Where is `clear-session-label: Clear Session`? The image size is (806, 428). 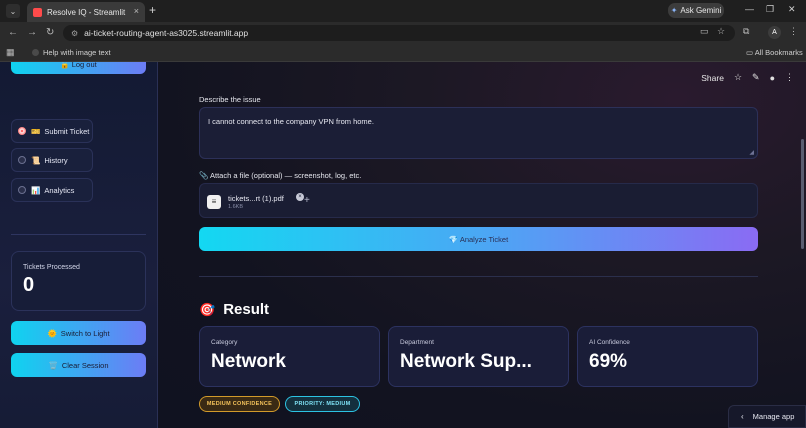 clear-session-label: Clear Session is located at coordinates (85, 365).